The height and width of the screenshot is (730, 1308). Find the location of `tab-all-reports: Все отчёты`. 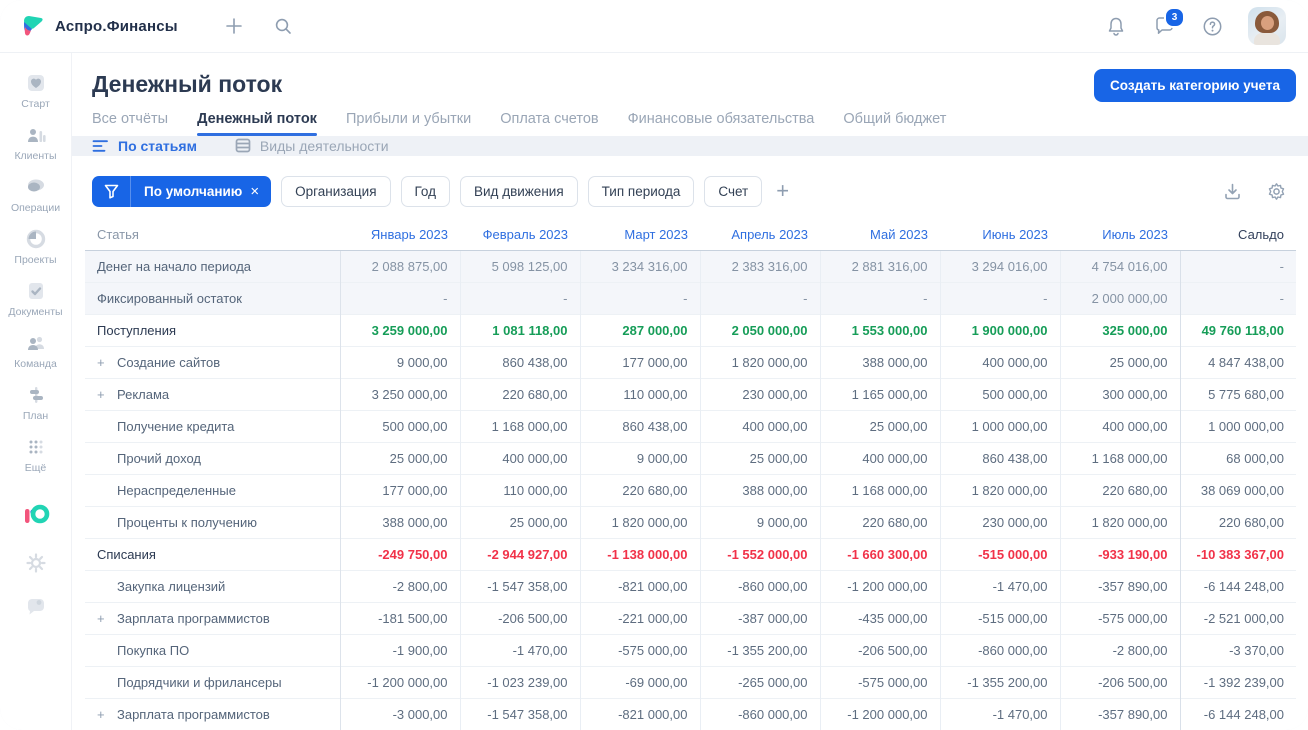

tab-all-reports: Все отчёты is located at coordinates (130, 123).